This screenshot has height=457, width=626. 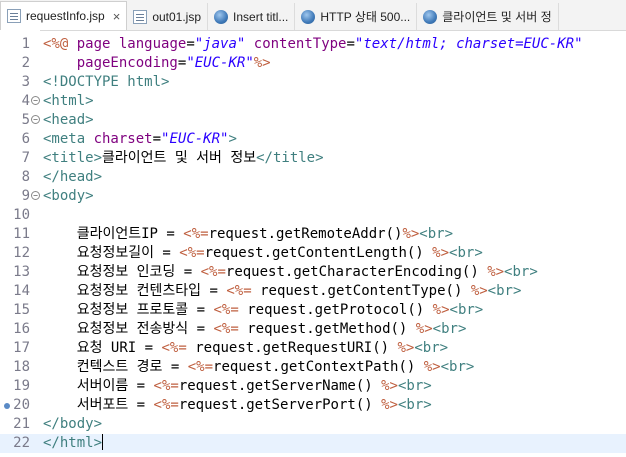 What do you see at coordinates (313, 63) in the screenshot?
I see `code-line: 2 pageEncoding="EUC-KR"%>` at bounding box center [313, 63].